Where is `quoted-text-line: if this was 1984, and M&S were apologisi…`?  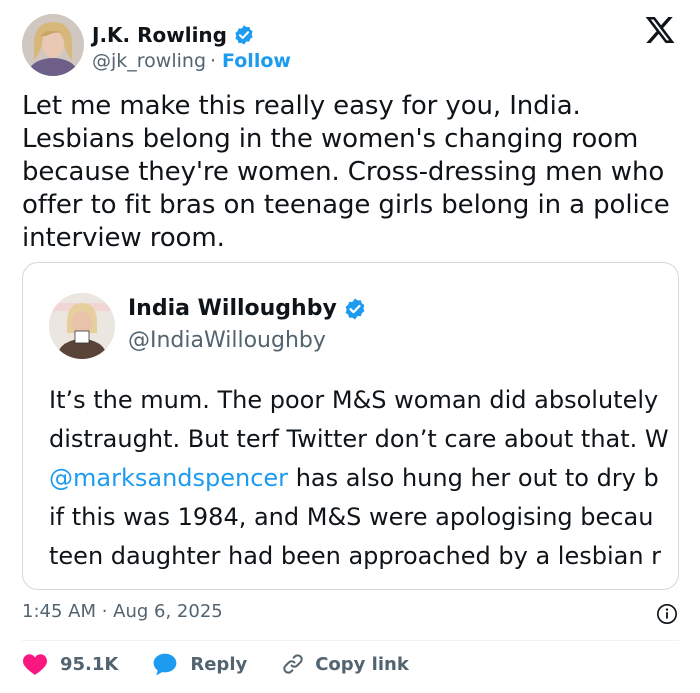 quoted-text-line: if this was 1984, and M&S were apologisi… is located at coordinates (351, 517).